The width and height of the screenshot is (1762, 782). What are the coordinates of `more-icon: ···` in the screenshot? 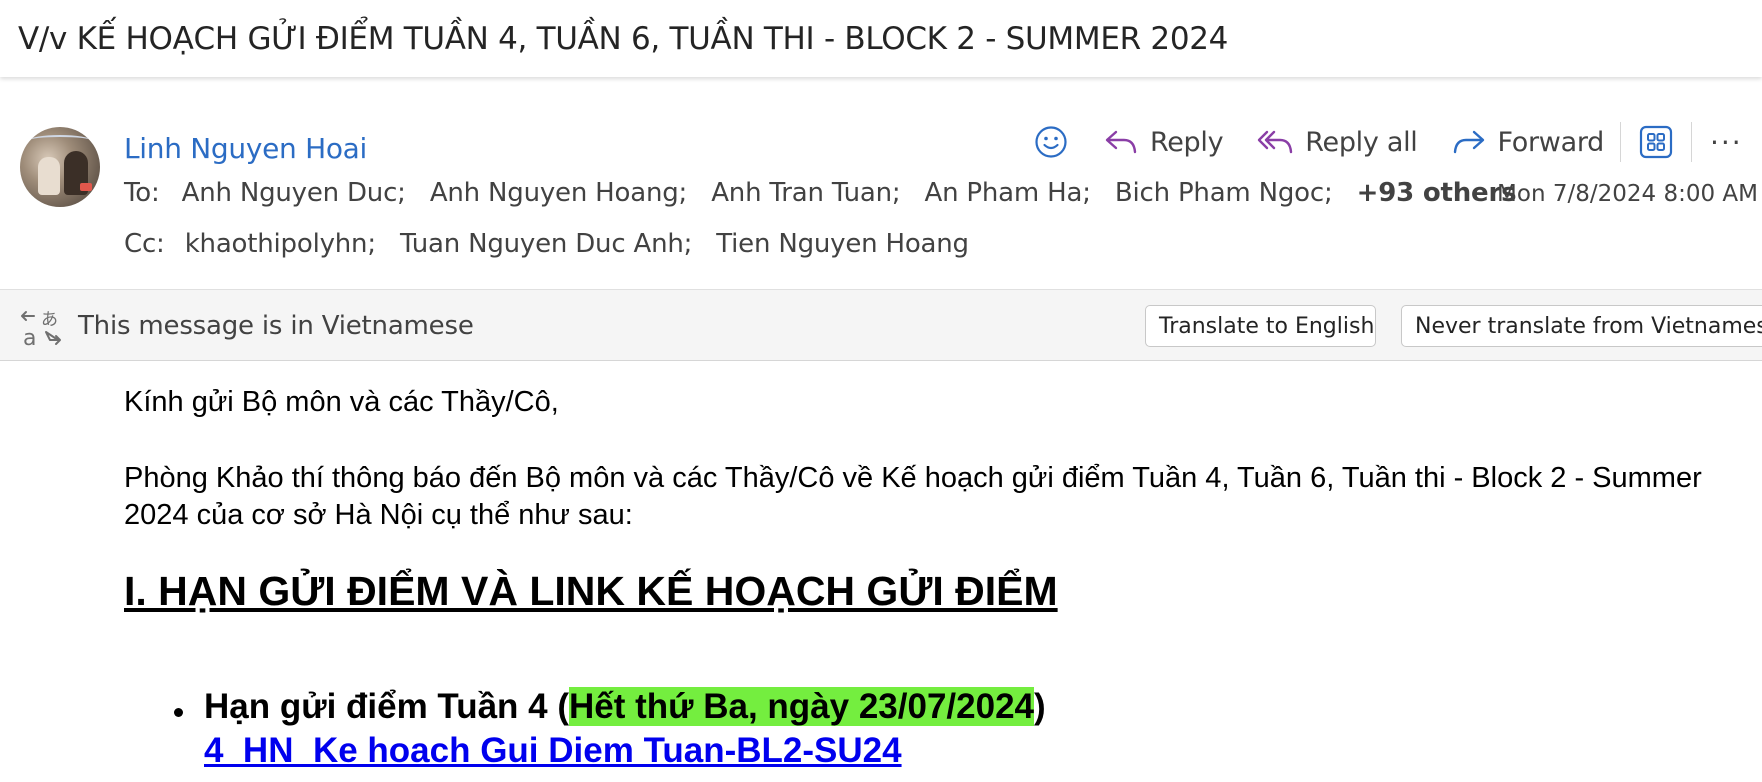 It's located at (1726, 142).